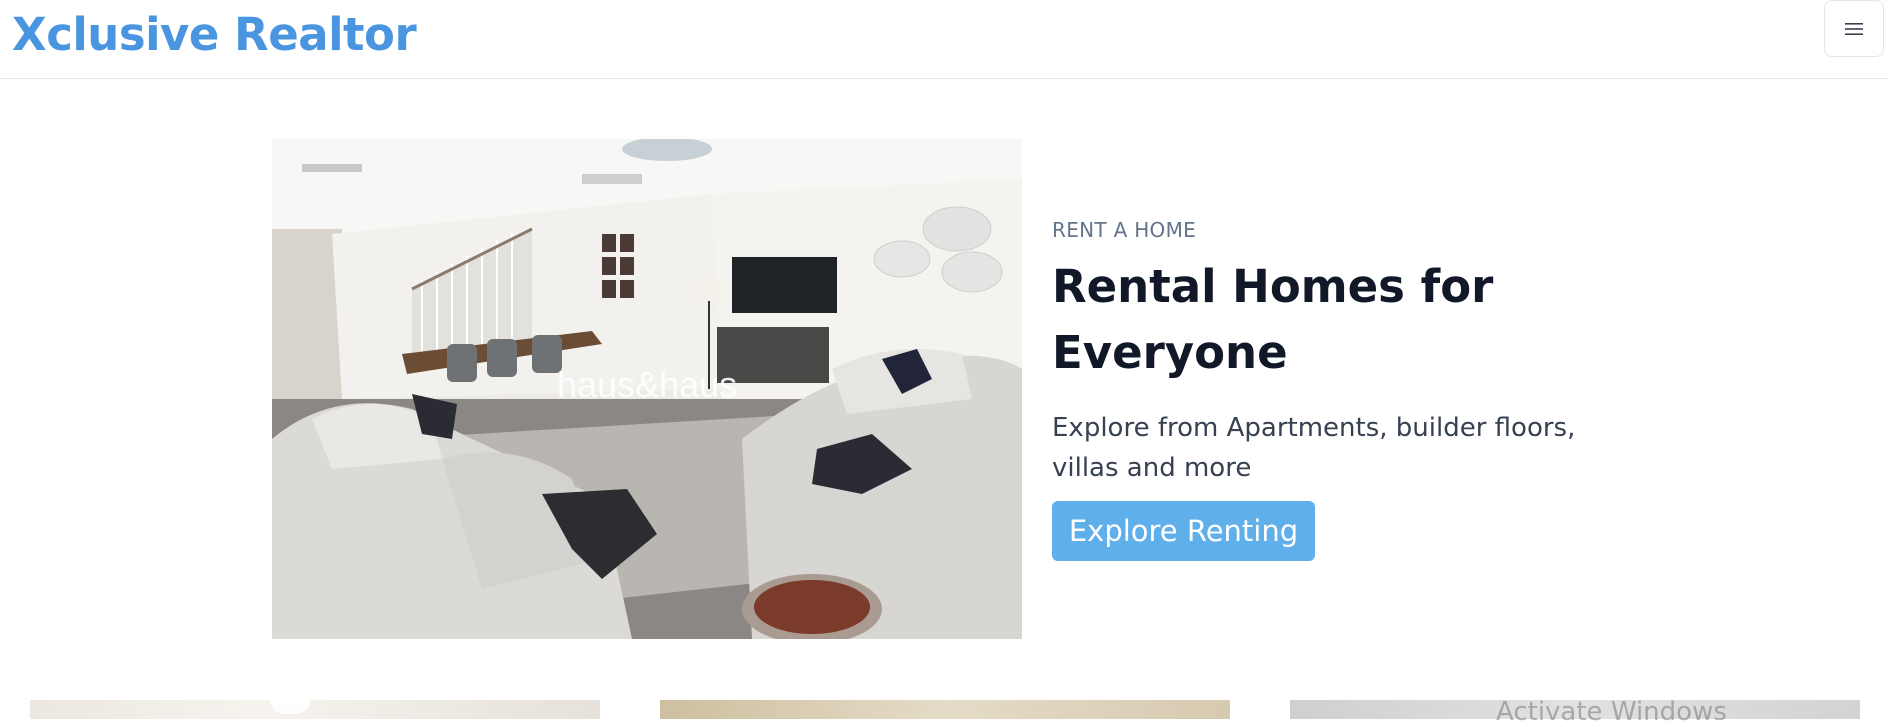 This screenshot has height=727, width=1888. Describe the element at coordinates (290, 707) in the screenshot. I see `lamp-light` at that location.